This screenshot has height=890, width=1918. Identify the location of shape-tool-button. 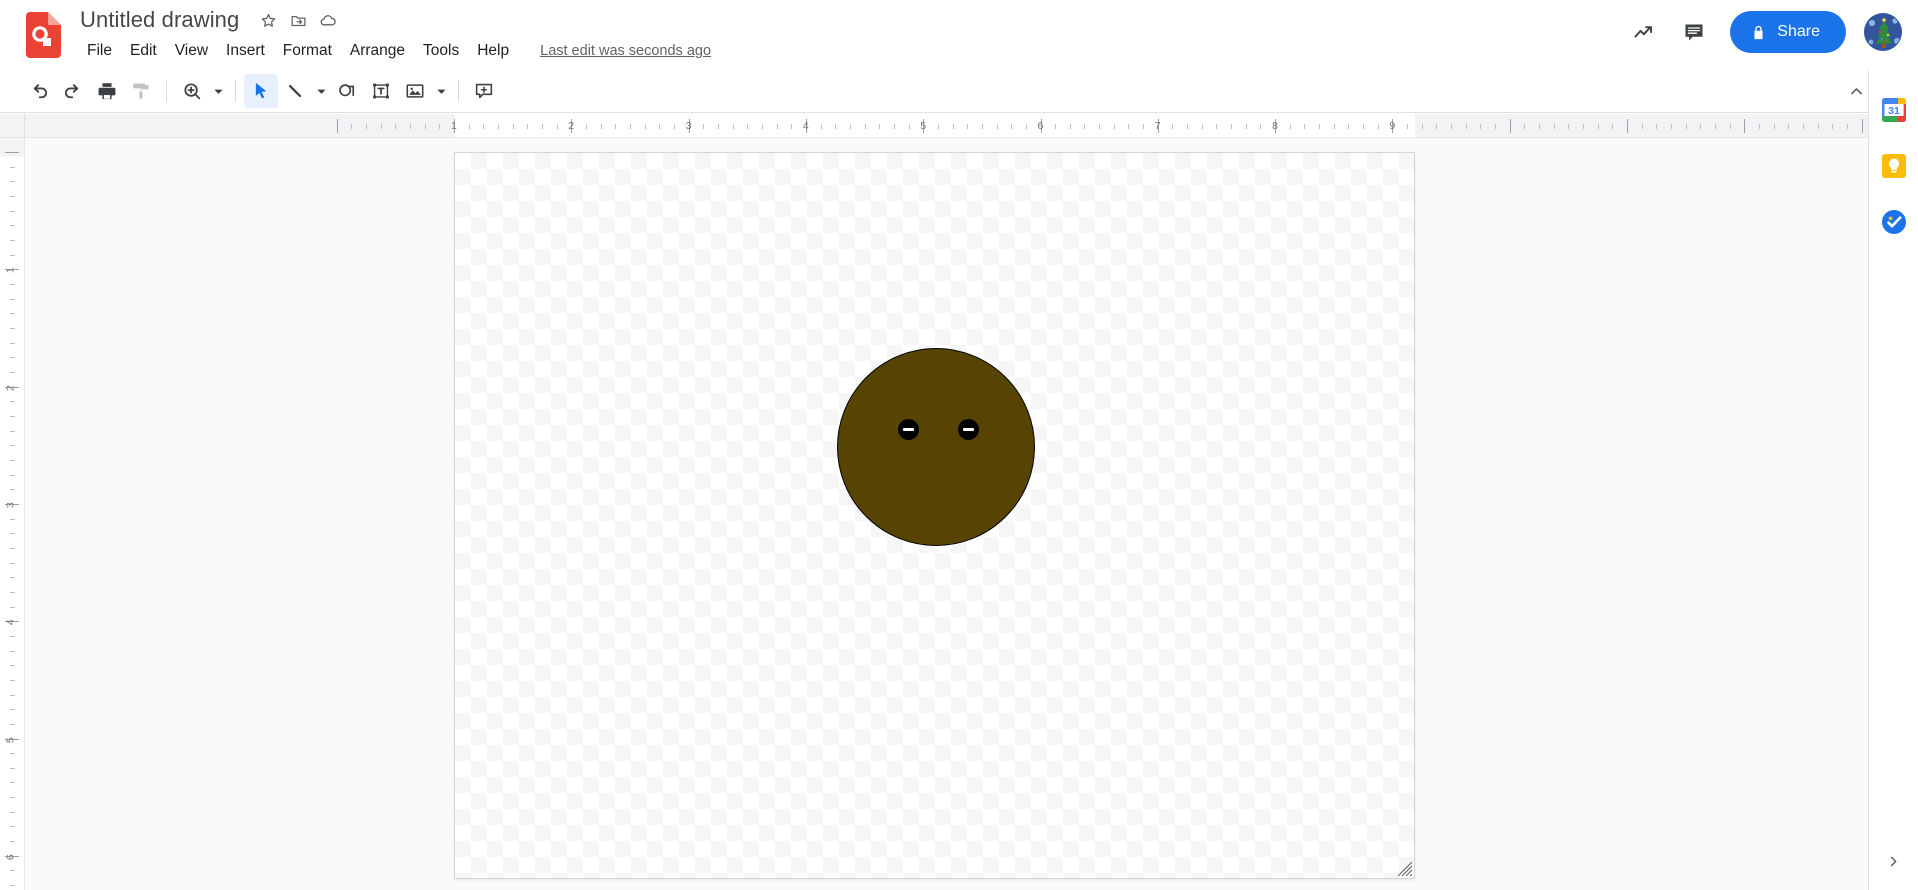
(347, 91).